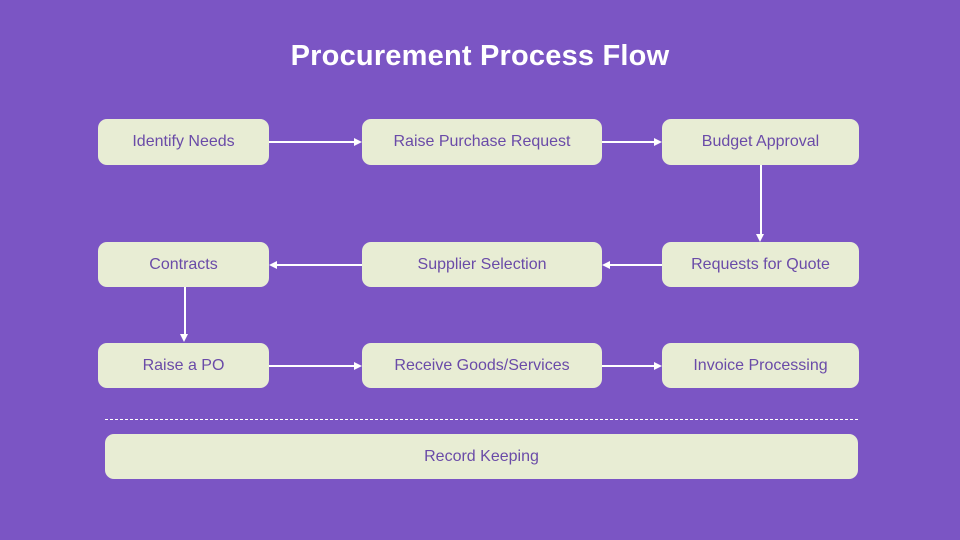 This screenshot has height=540, width=960. I want to click on connector-line-identify-to-raise-pr, so click(311, 142).